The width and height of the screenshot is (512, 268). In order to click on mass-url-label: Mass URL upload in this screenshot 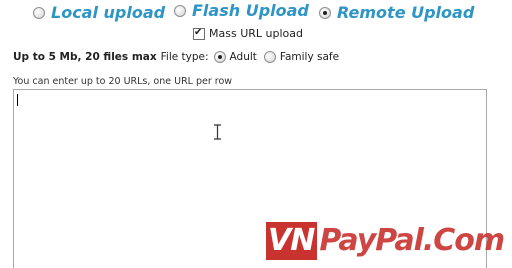, I will do `click(256, 33)`.